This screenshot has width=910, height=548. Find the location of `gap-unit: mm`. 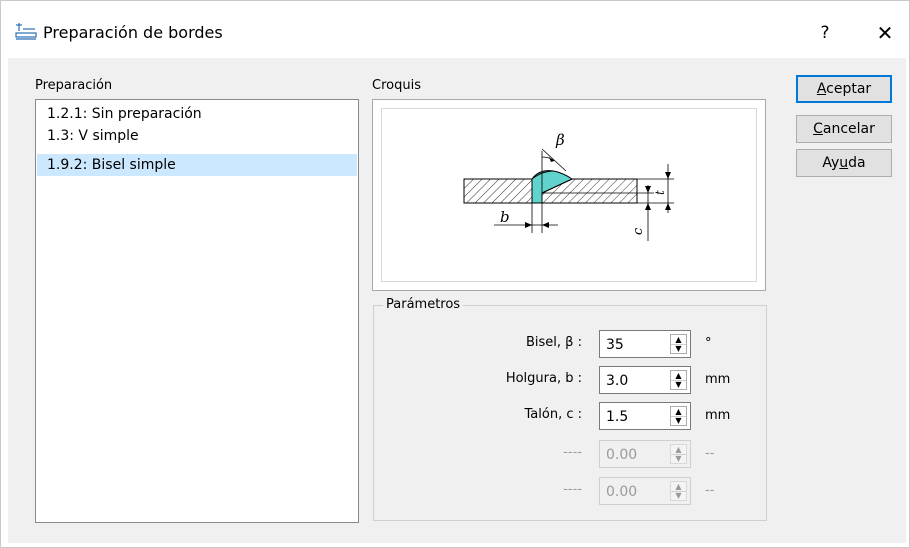

gap-unit: mm is located at coordinates (718, 379).